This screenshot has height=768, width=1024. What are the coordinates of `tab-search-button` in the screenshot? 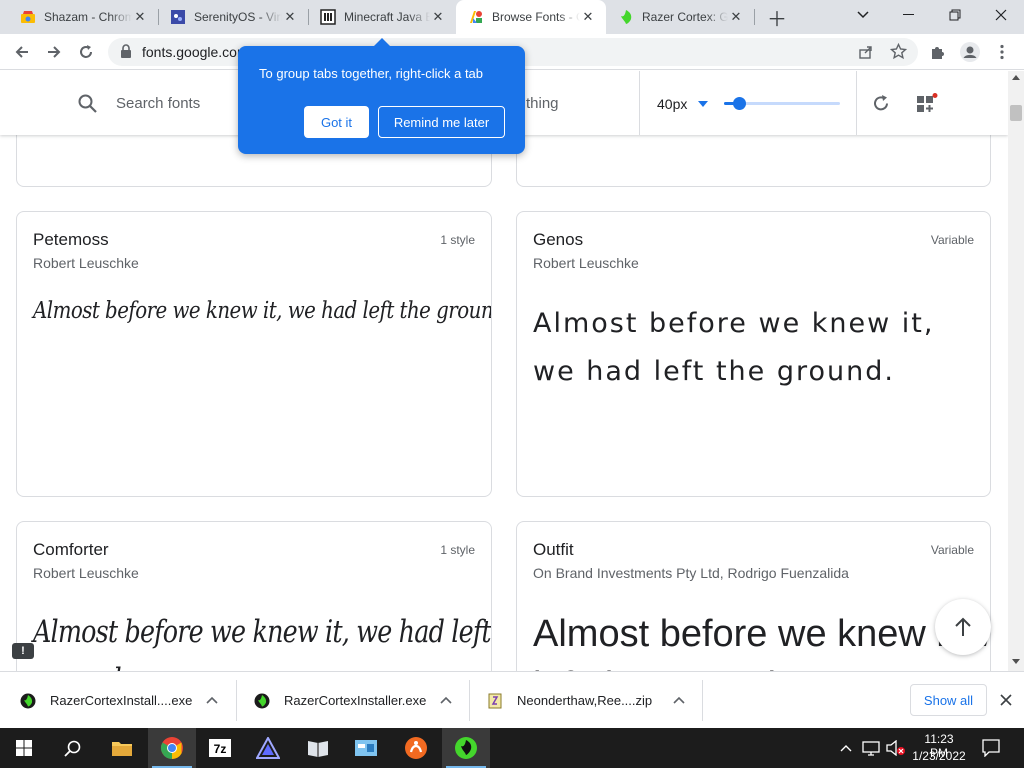 It's located at (863, 15).